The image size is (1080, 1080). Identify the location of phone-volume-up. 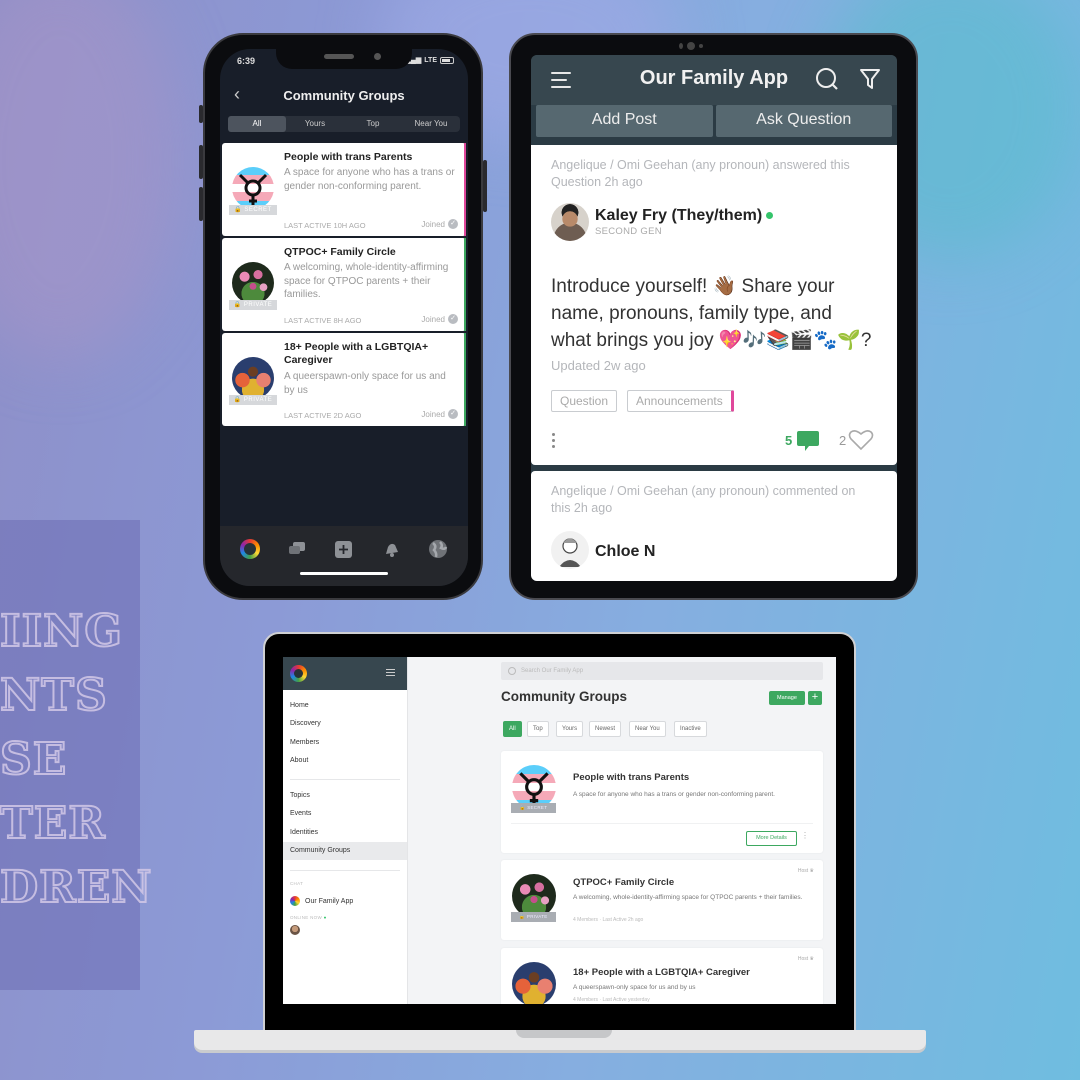
(201, 162).